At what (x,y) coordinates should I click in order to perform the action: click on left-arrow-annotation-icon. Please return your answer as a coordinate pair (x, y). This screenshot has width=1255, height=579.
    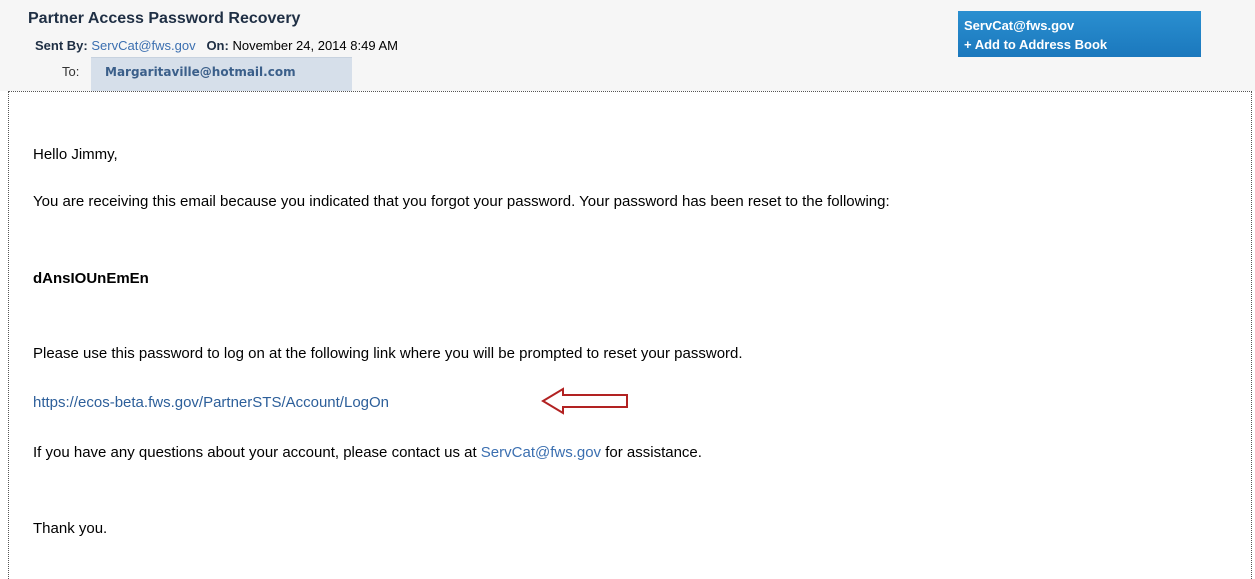
    Looking at the image, I should click on (584, 401).